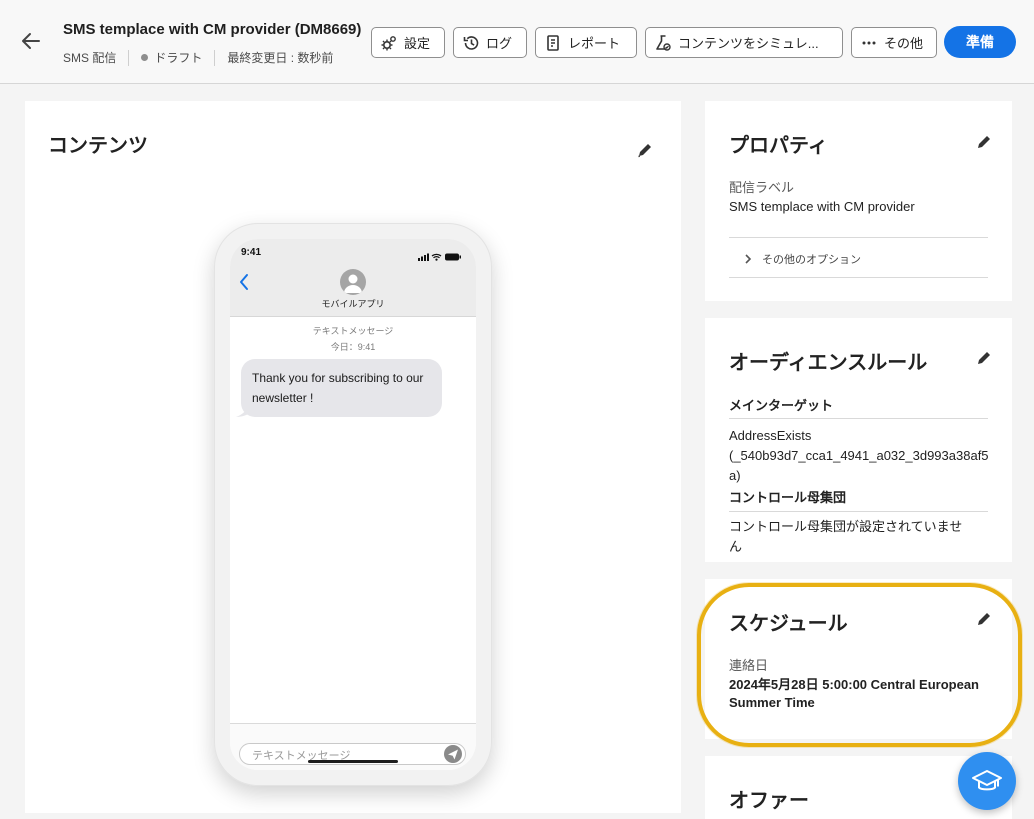  What do you see at coordinates (499, 43) in the screenshot?
I see `log-label: ログ` at bounding box center [499, 43].